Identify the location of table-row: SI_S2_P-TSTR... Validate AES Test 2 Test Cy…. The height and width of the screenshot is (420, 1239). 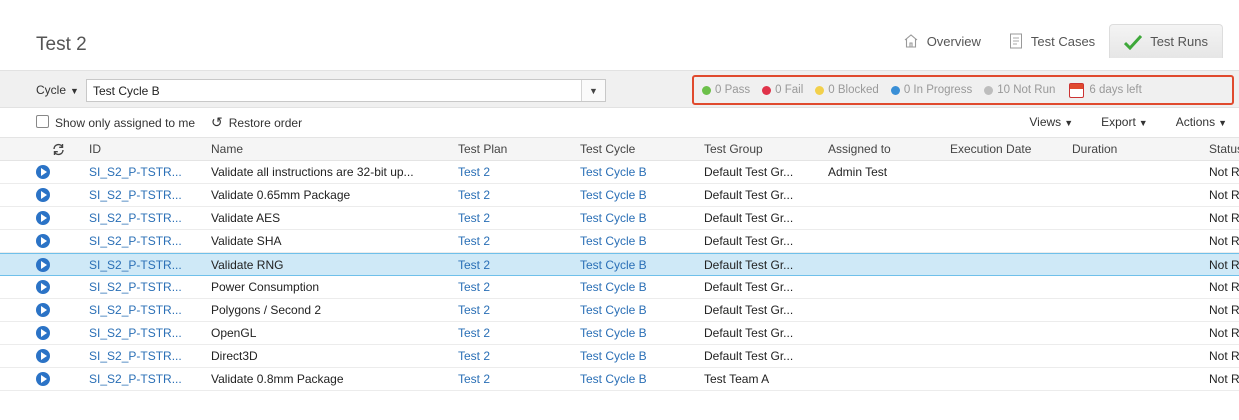
(619, 218).